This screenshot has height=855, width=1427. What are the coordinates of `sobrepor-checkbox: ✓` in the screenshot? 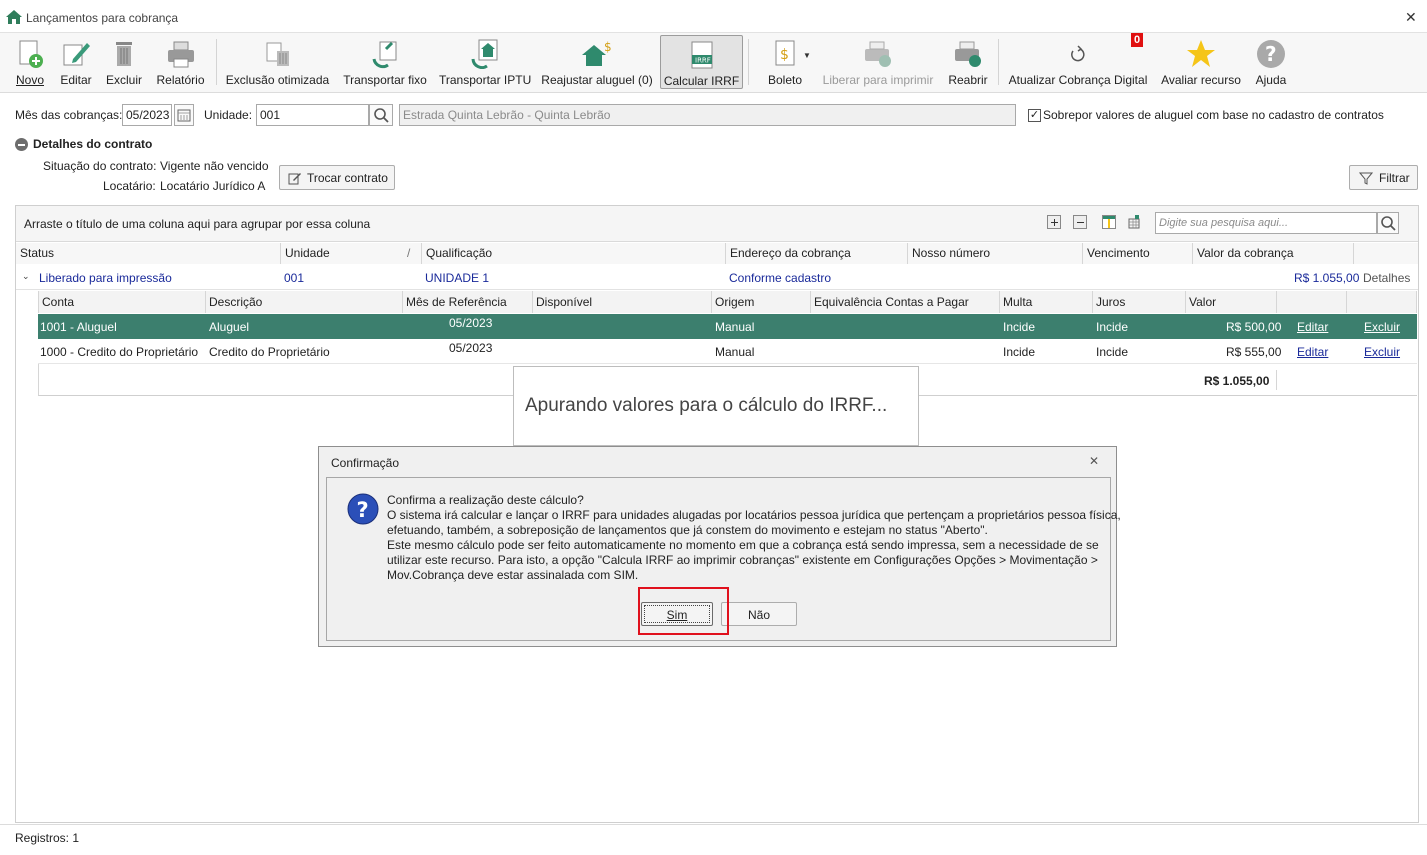 It's located at (1034, 115).